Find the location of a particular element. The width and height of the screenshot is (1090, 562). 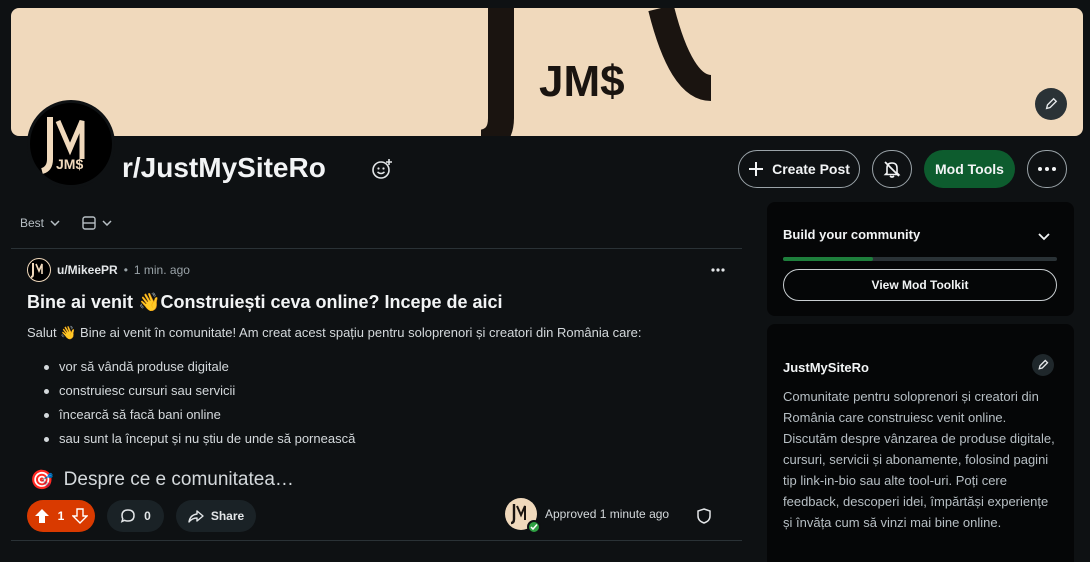

share-button: Share is located at coordinates (216, 516).